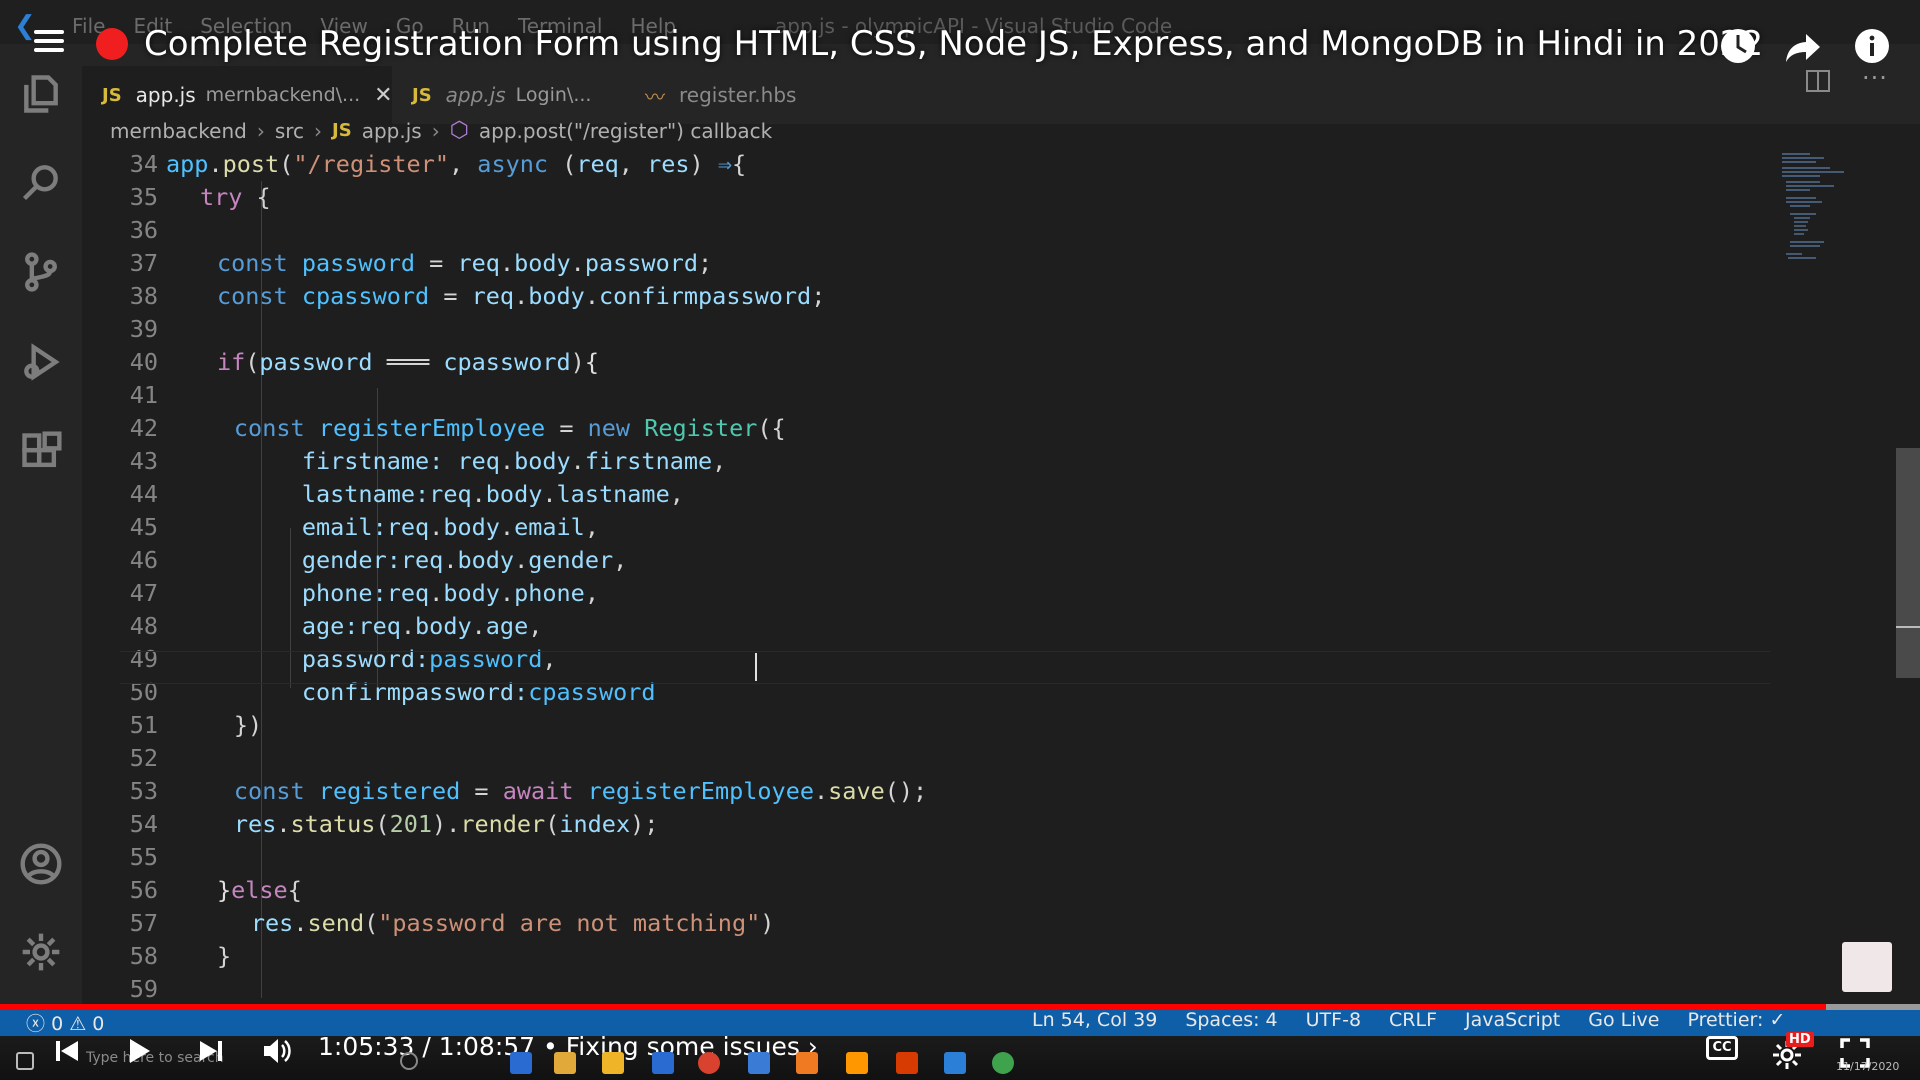 This screenshot has width=1920, height=1080. I want to click on close-icon: ✕, so click(383, 95).